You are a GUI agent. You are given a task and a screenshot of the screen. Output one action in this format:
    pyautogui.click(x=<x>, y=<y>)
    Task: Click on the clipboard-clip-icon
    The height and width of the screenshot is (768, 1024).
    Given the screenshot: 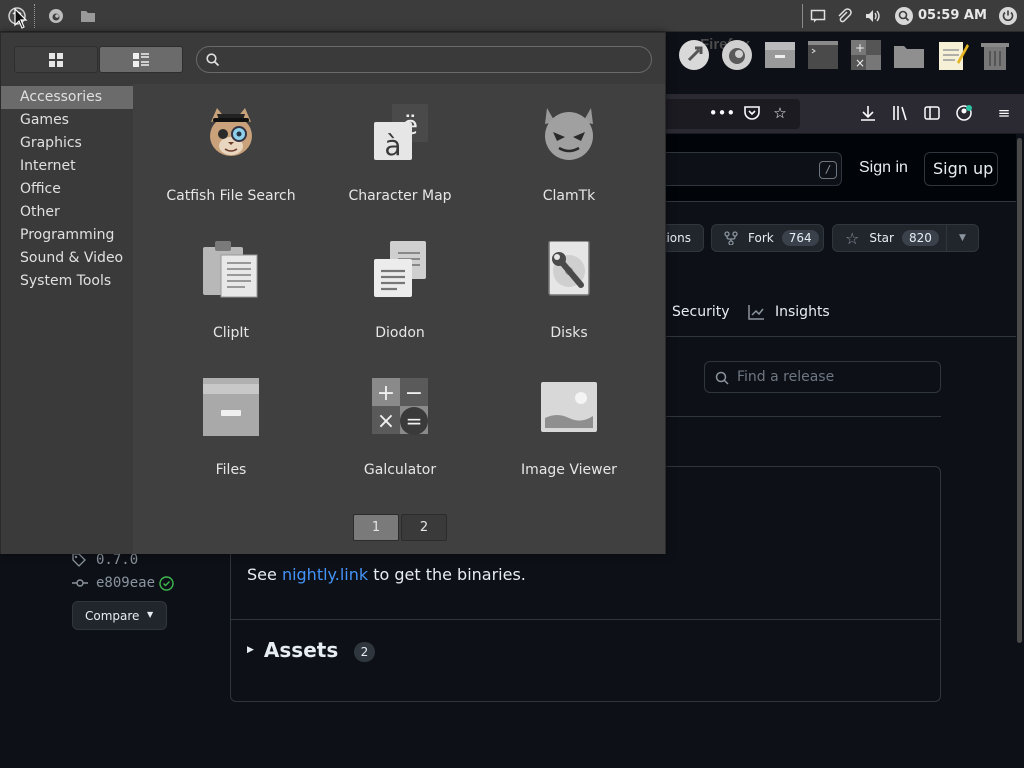 What is the action you would take?
    pyautogui.click(x=844, y=16)
    